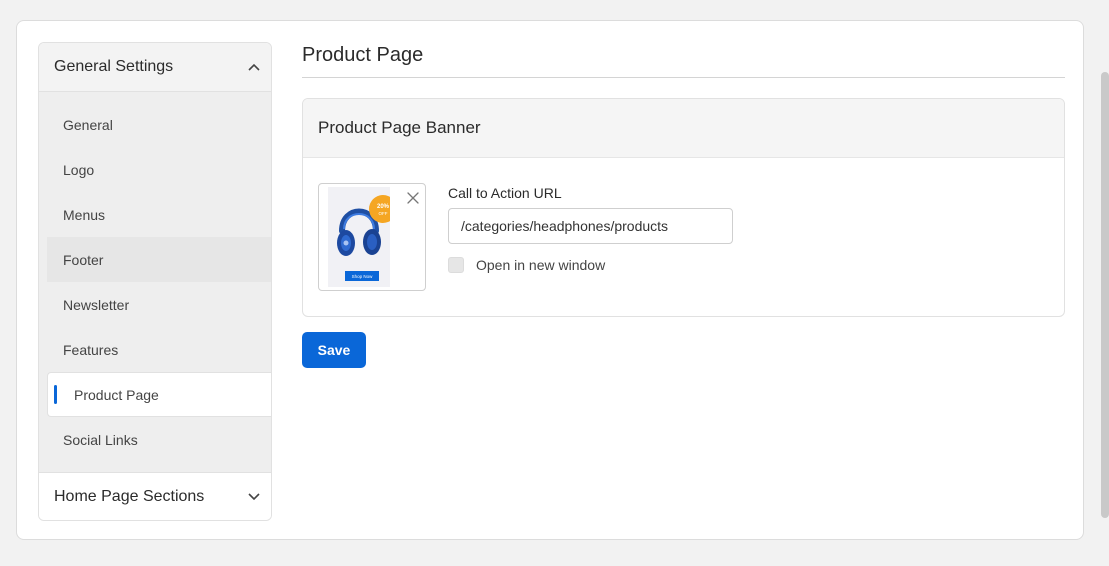 The width and height of the screenshot is (1109, 566). Describe the element at coordinates (96, 304) in the screenshot. I see `sidebar-item-label: Newsletter` at that location.